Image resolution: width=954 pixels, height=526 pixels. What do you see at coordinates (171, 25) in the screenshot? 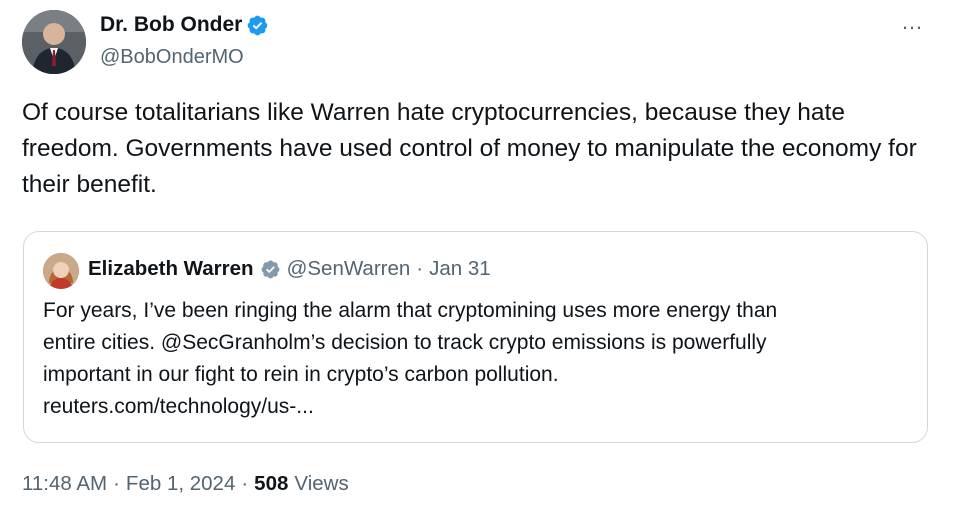
I see `author-name: Dr. Bob Onder` at bounding box center [171, 25].